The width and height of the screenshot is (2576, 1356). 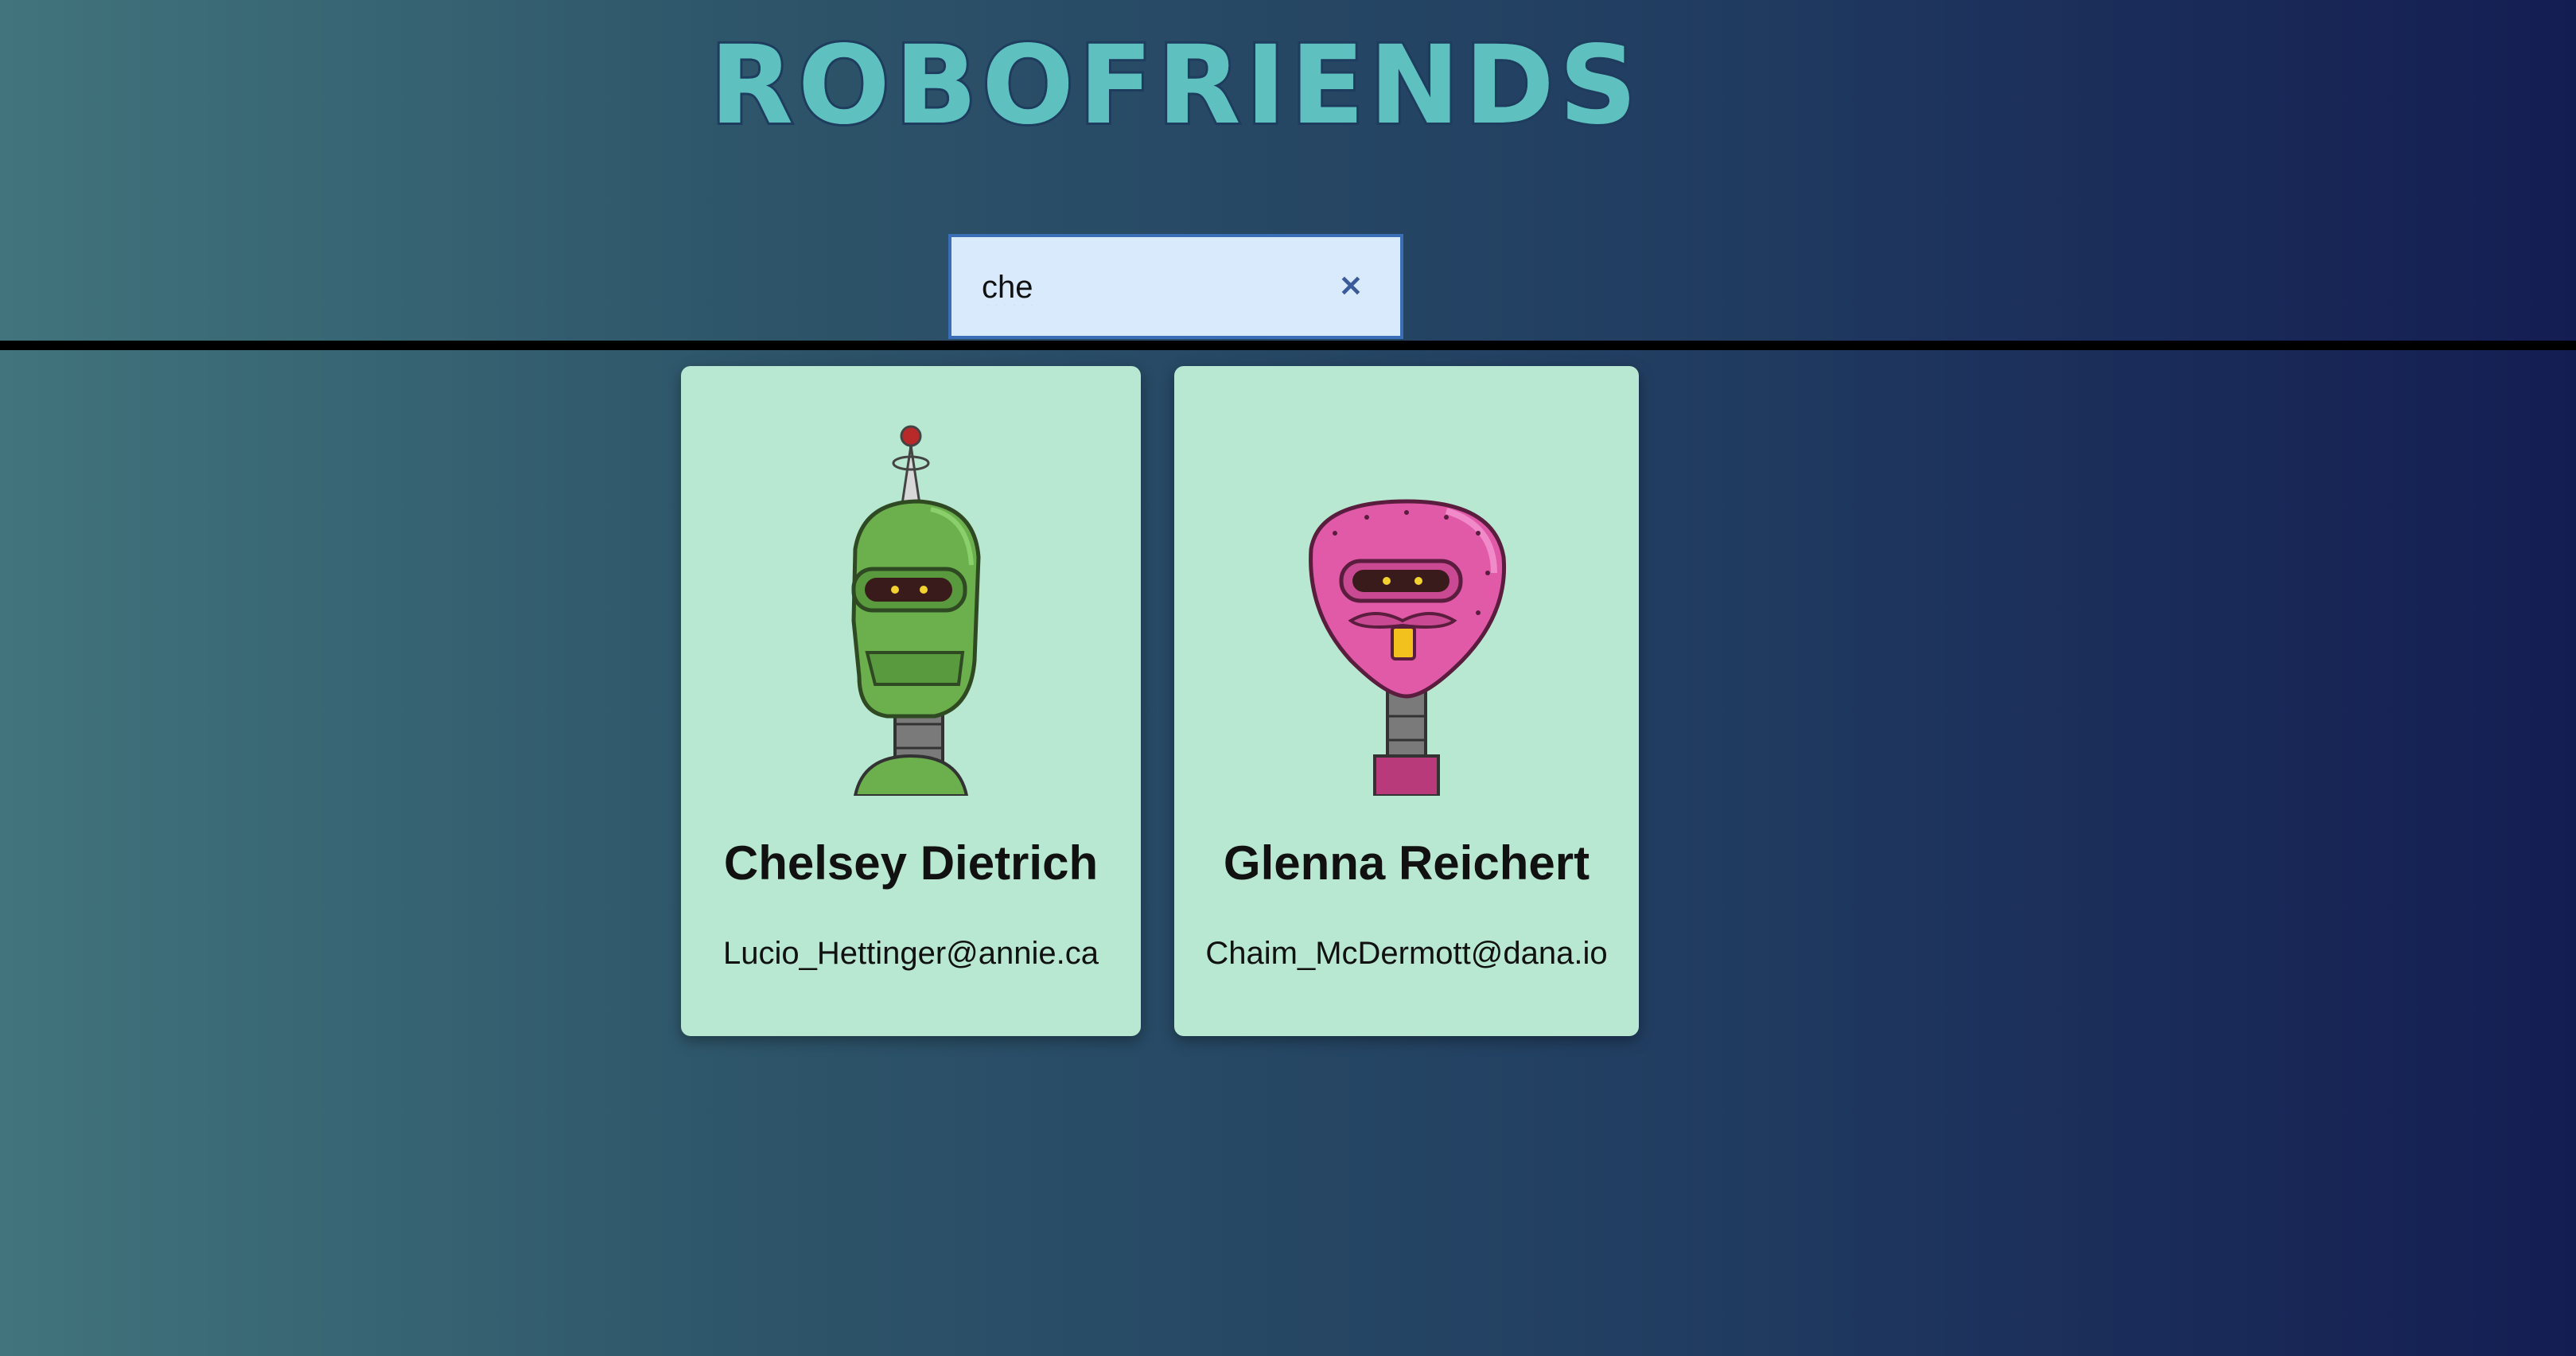 I want to click on header-divider, so click(x=1288, y=345).